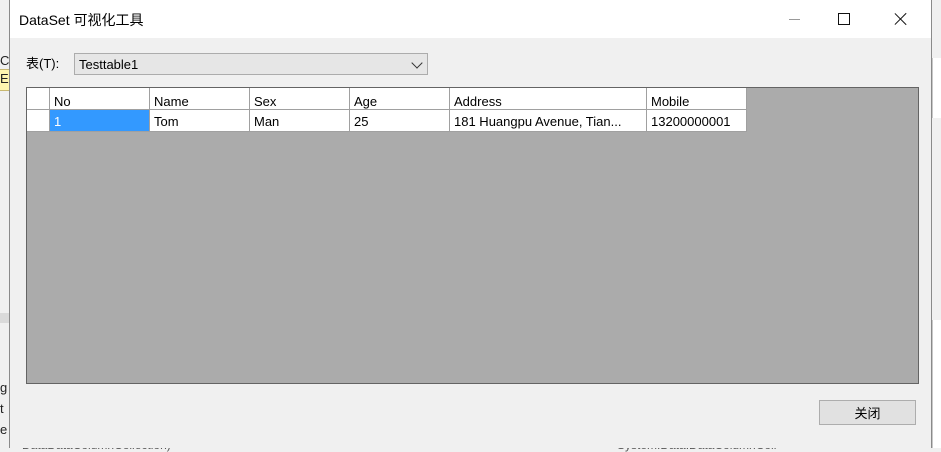 Image resolution: width=941 pixels, height=452 pixels. Describe the element at coordinates (2, 408) in the screenshot. I see `background-text: t` at that location.